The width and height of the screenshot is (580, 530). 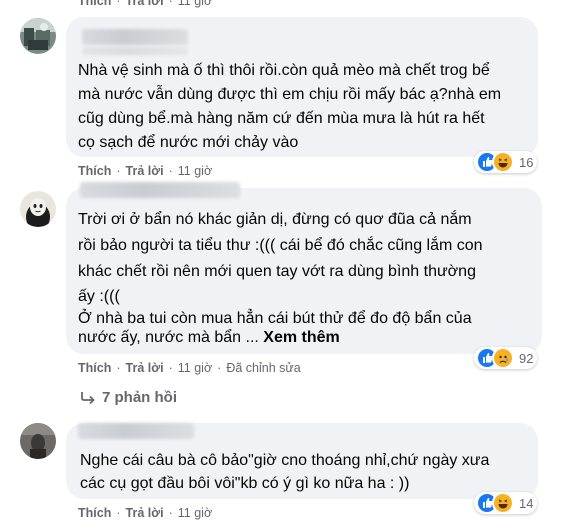 I want to click on comment-actions: Thích · Trả lời · 11 giờ · Đã chỉnh sửa, so click(x=189, y=368).